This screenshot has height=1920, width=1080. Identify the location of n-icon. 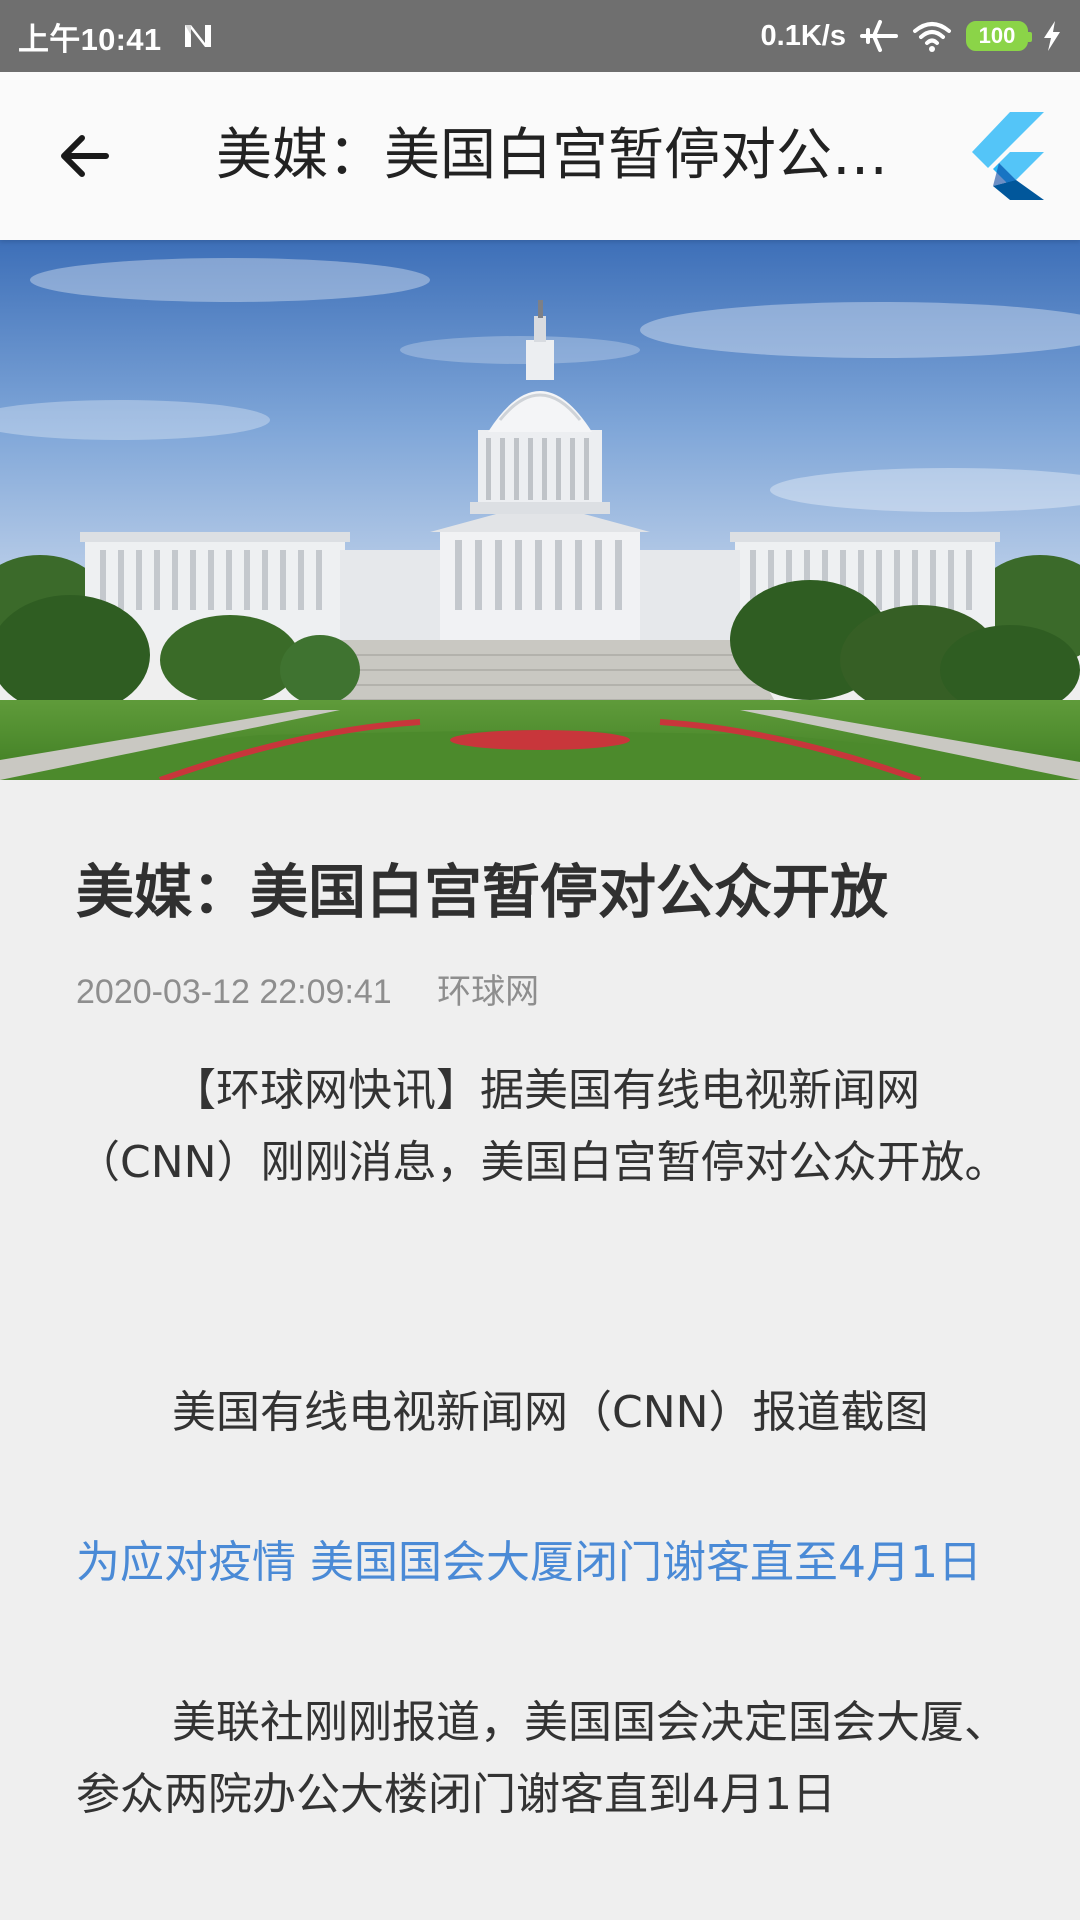
(198, 36).